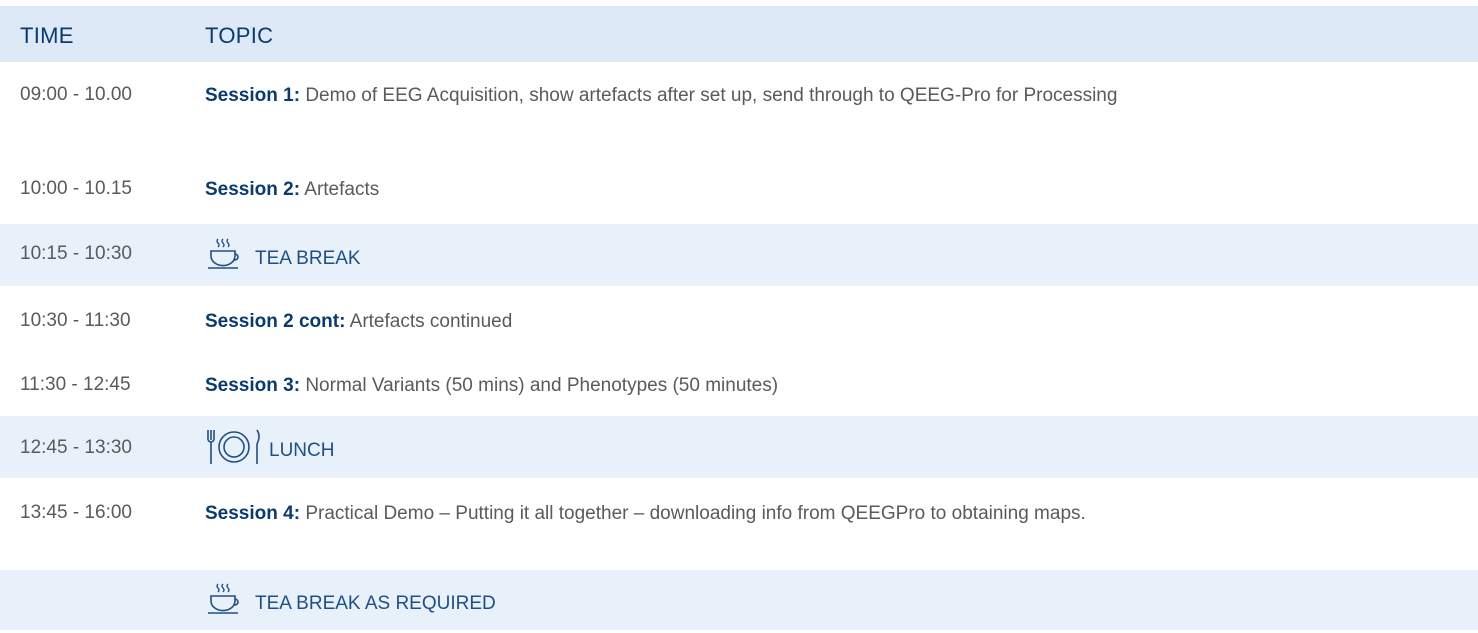 This screenshot has height=633, width=1478. I want to click on session-label: Session 4:, so click(253, 513).